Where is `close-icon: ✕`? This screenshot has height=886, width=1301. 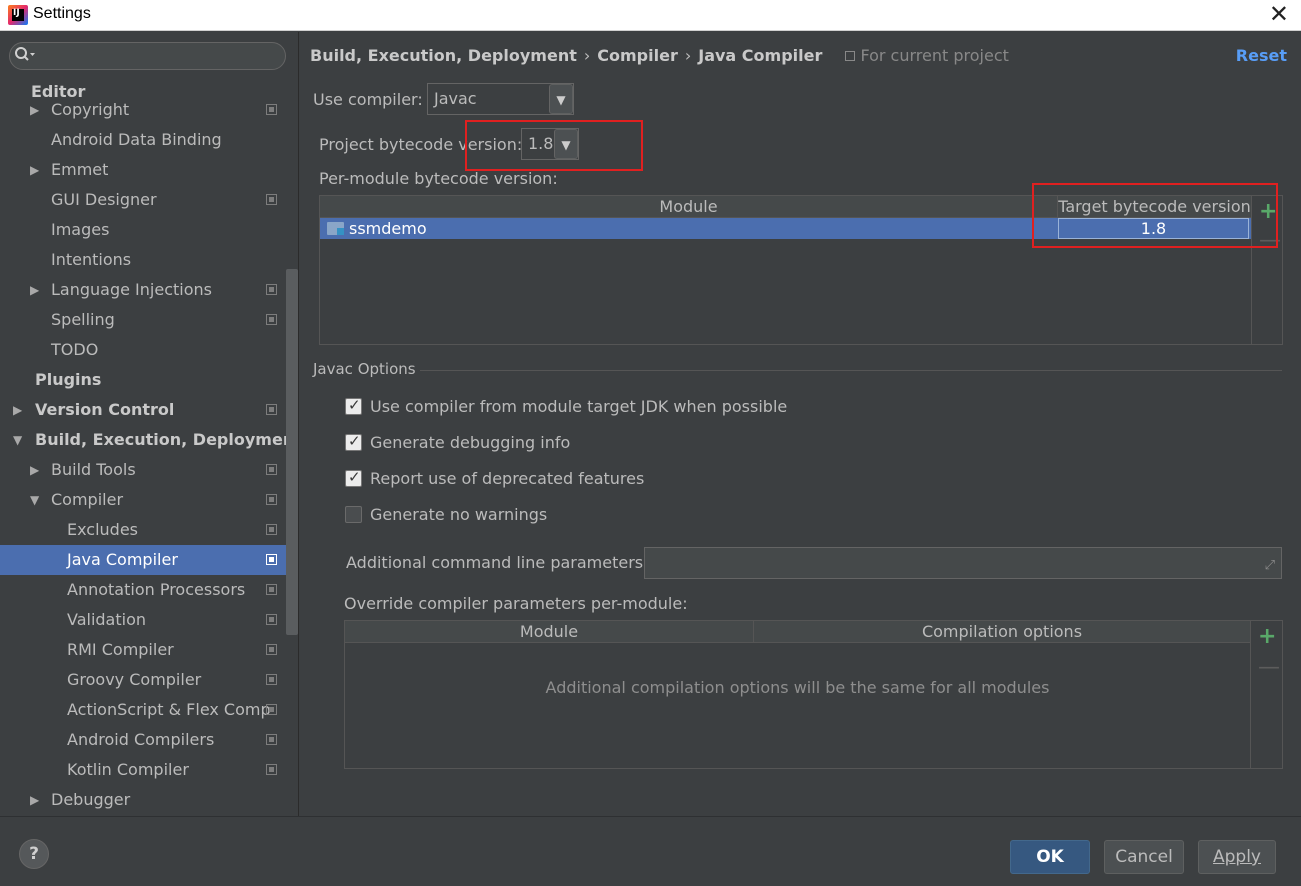 close-icon: ✕ is located at coordinates (1279, 14).